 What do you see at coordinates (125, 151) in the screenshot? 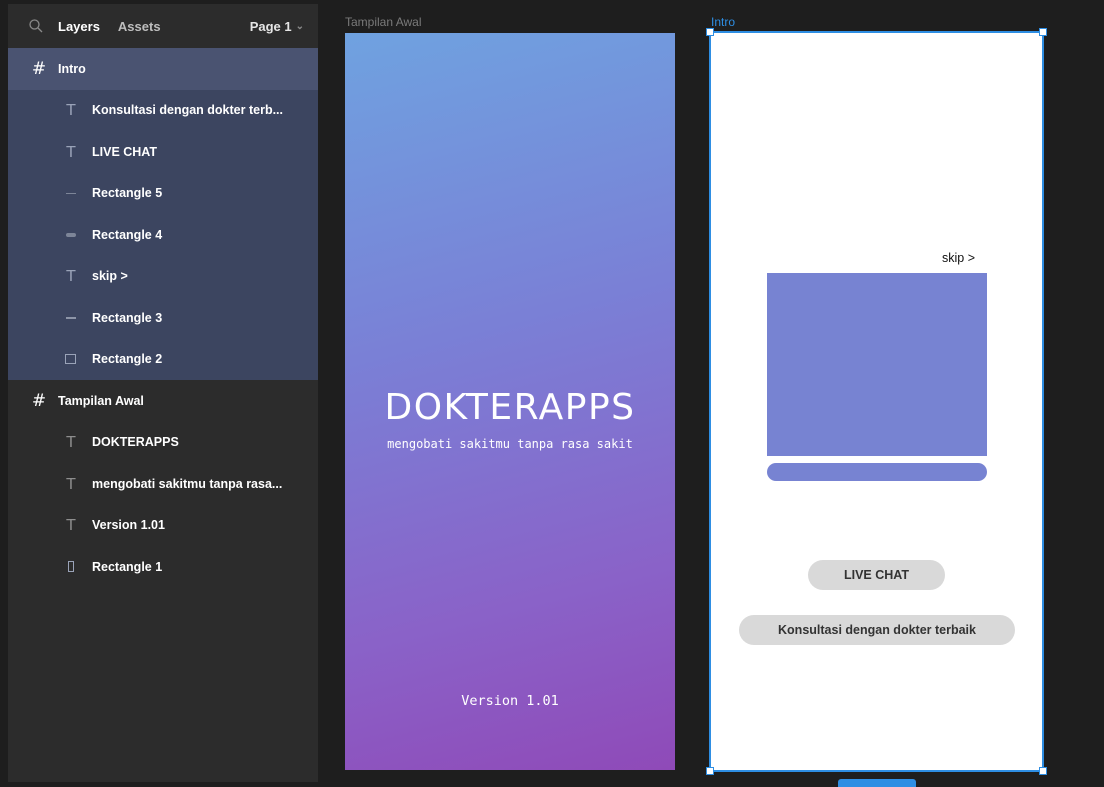
I see `layer-label: LIVE CHAT` at bounding box center [125, 151].